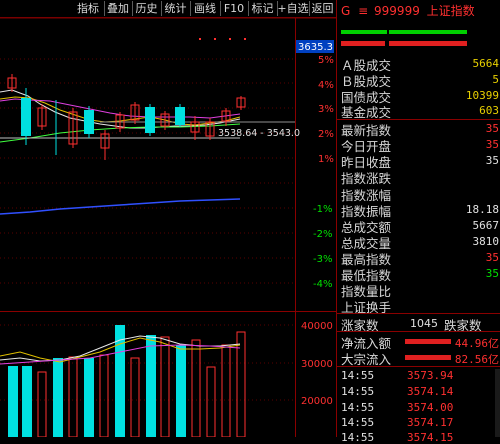 The image size is (500, 444). I want to click on pct-axis-neg: -1% -2% -3% -4%, so click(322, 247).